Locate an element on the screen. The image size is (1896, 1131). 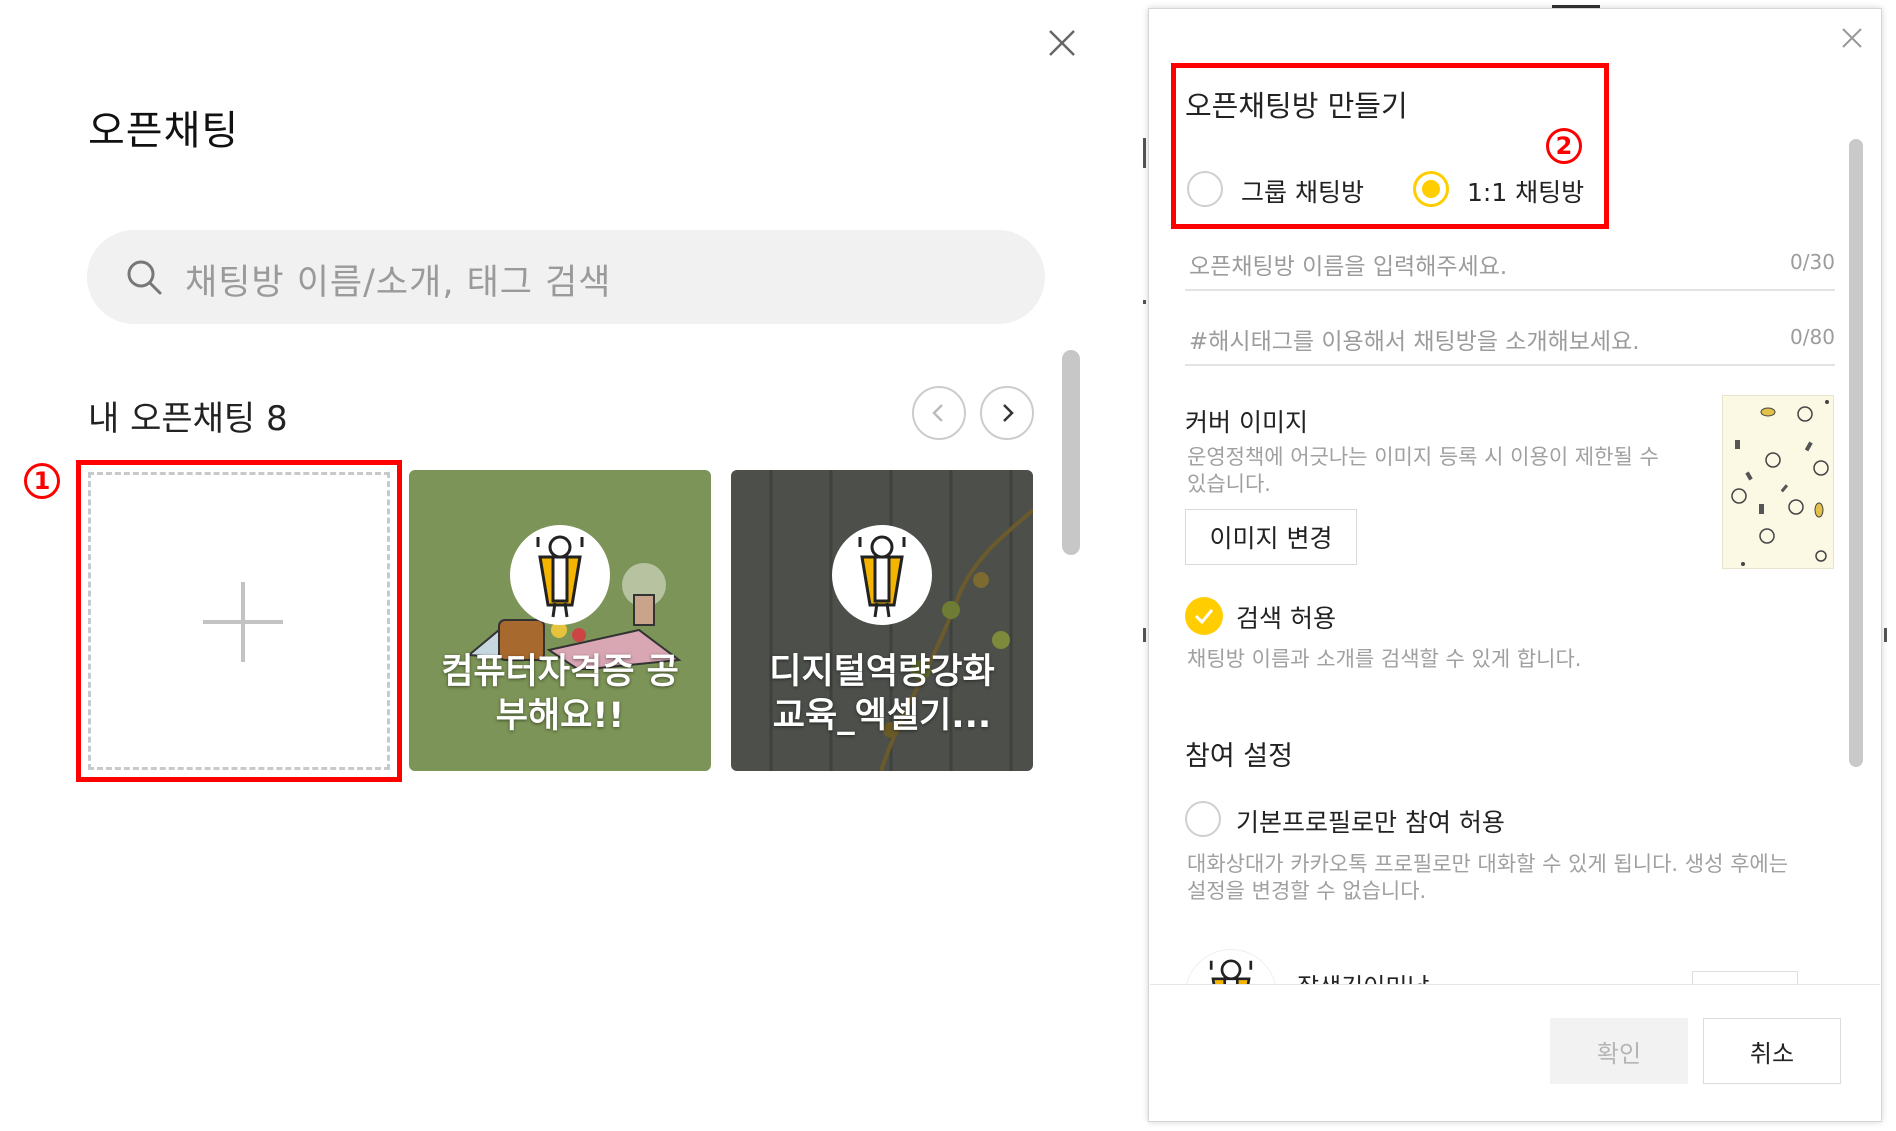
my-open-chat-title: 내 오픈채팅 8 is located at coordinates (188, 419).